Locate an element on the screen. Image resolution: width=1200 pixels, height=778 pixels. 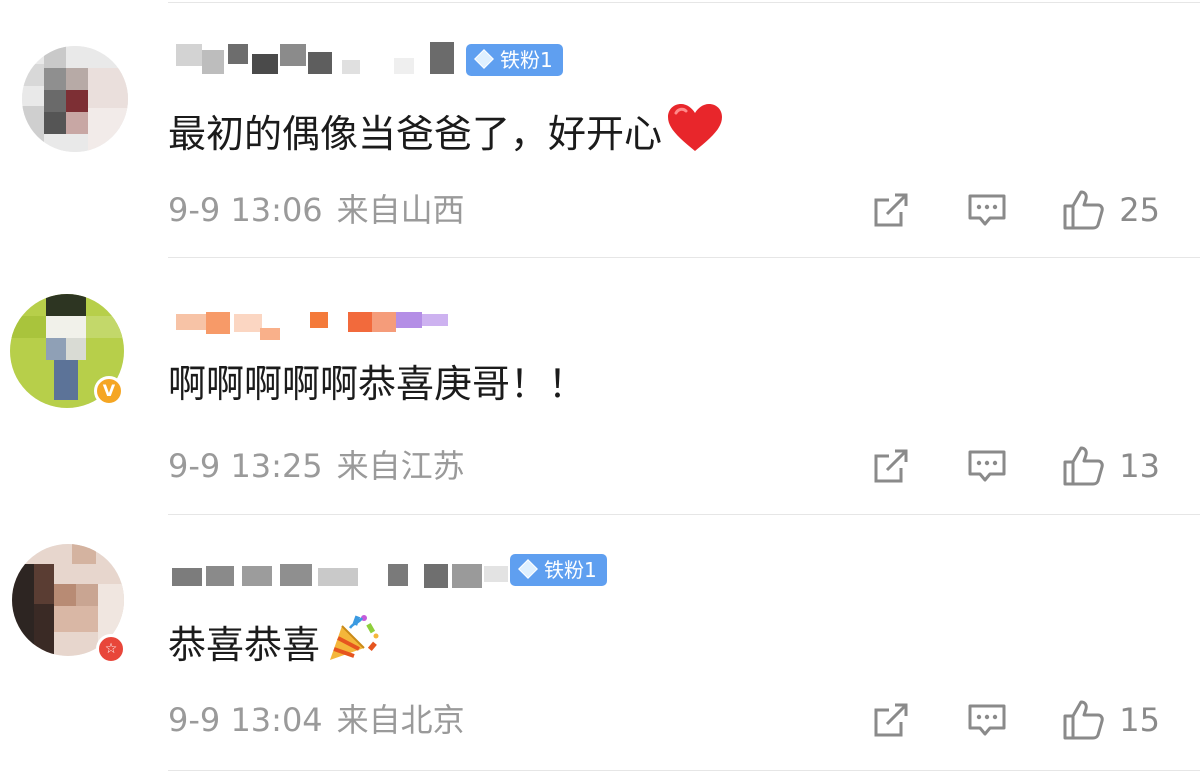
verified-badge: V is located at coordinates (109, 391).